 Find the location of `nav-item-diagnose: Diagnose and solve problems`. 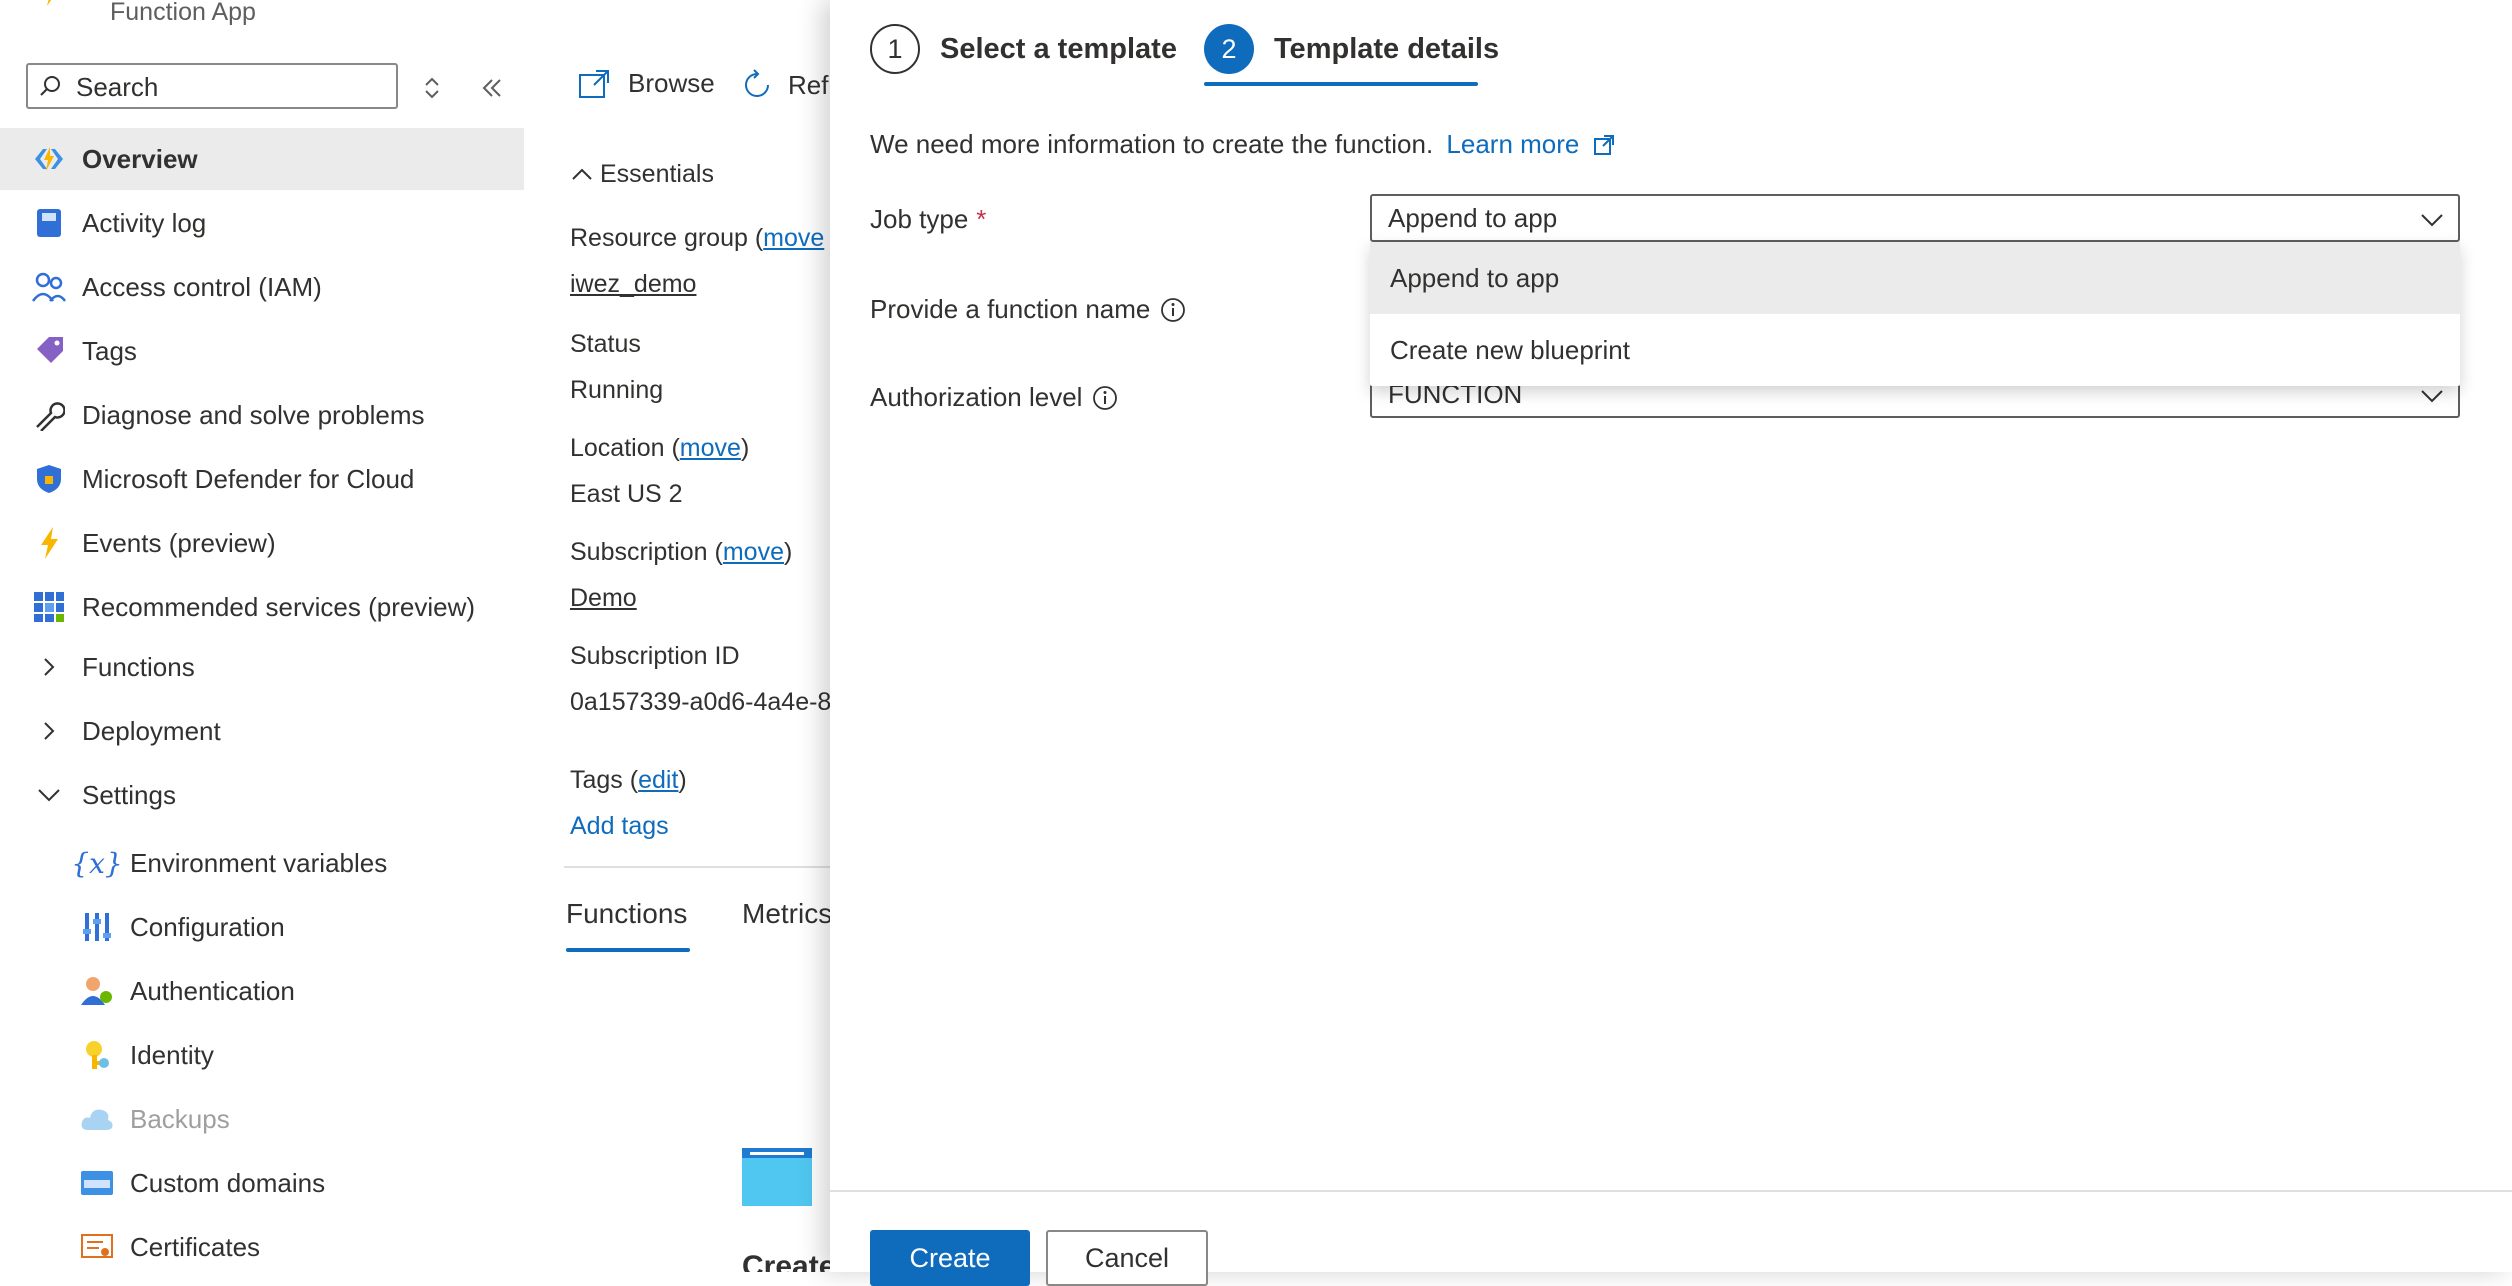

nav-item-diagnose: Diagnose and solve problems is located at coordinates (262, 415).